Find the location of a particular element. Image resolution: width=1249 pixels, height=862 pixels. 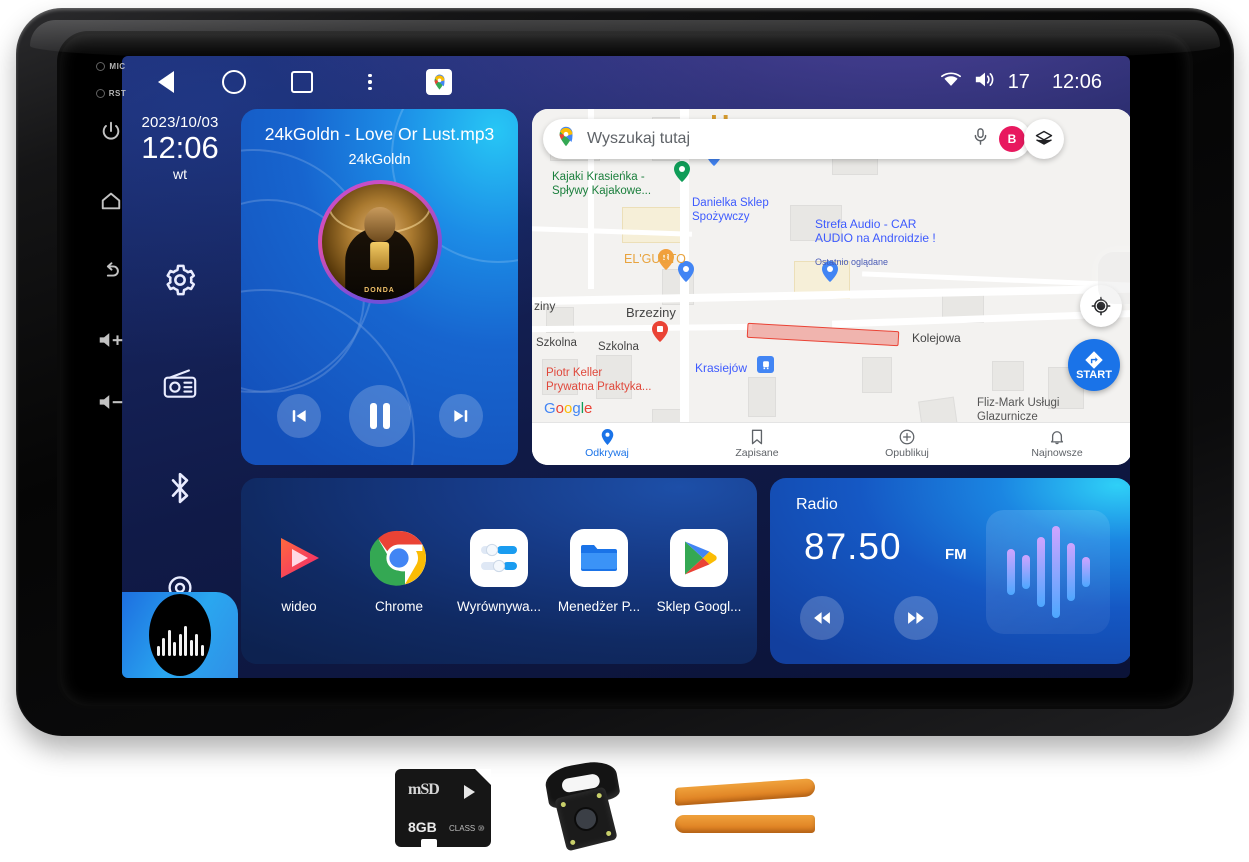

pry-tool-straight is located at coordinates (745, 824).